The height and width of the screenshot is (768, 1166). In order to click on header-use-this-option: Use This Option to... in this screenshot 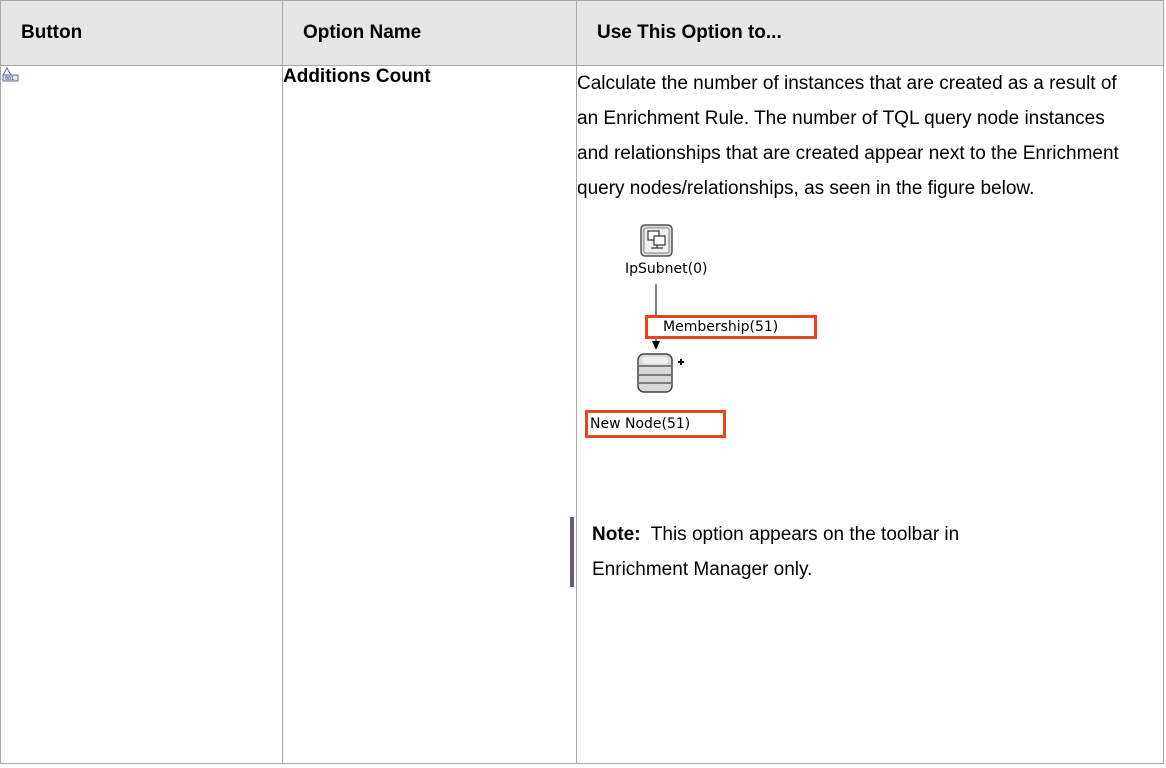, I will do `click(870, 33)`.